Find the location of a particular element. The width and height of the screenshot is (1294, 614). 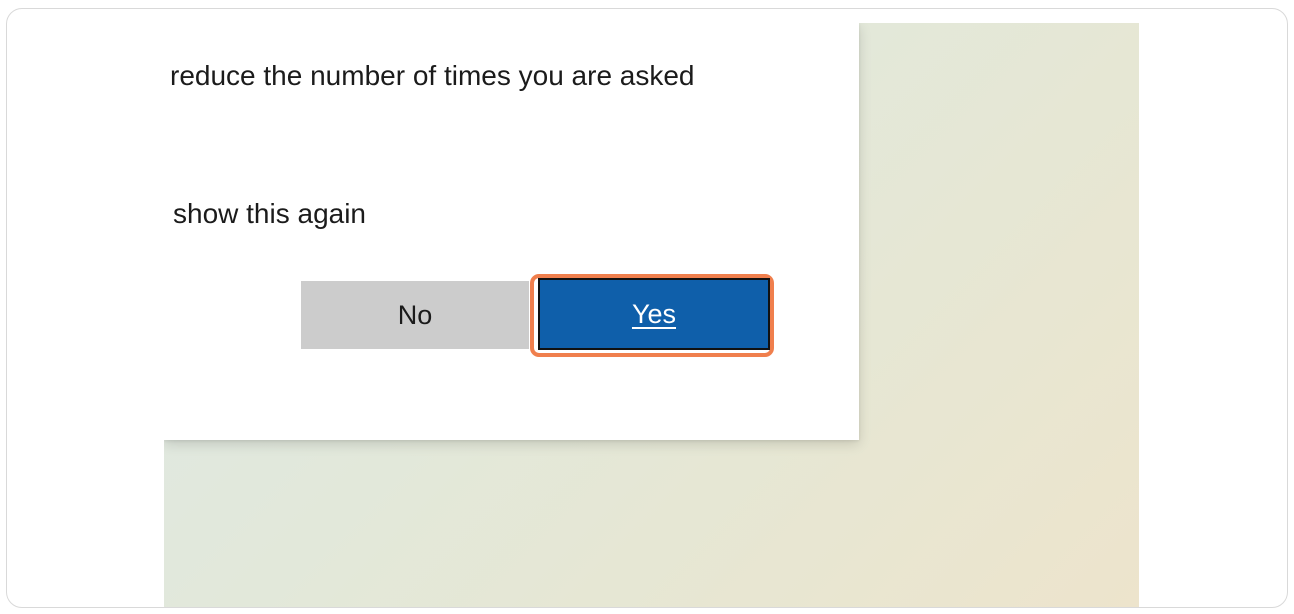

reduce-prompts-text: reduce the number of times you are asked is located at coordinates (432, 75).